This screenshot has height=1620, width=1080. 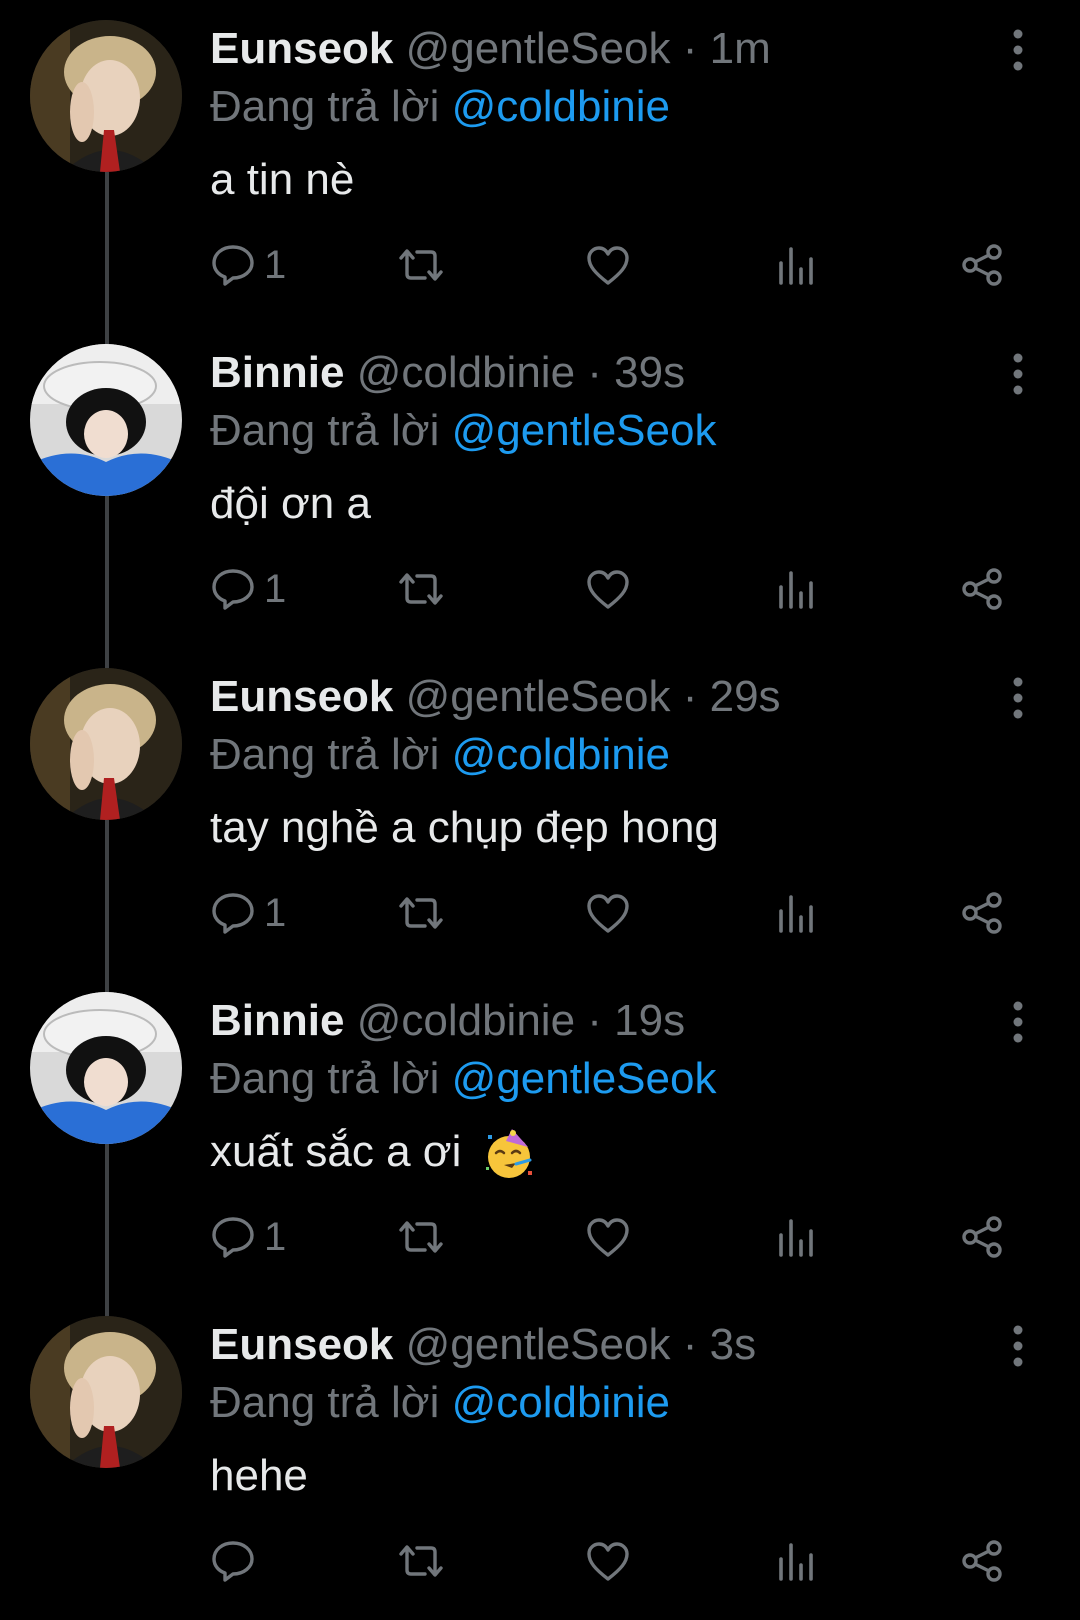 What do you see at coordinates (336, 1151) in the screenshot?
I see `tweet-text: xuất sắc a ơi` at bounding box center [336, 1151].